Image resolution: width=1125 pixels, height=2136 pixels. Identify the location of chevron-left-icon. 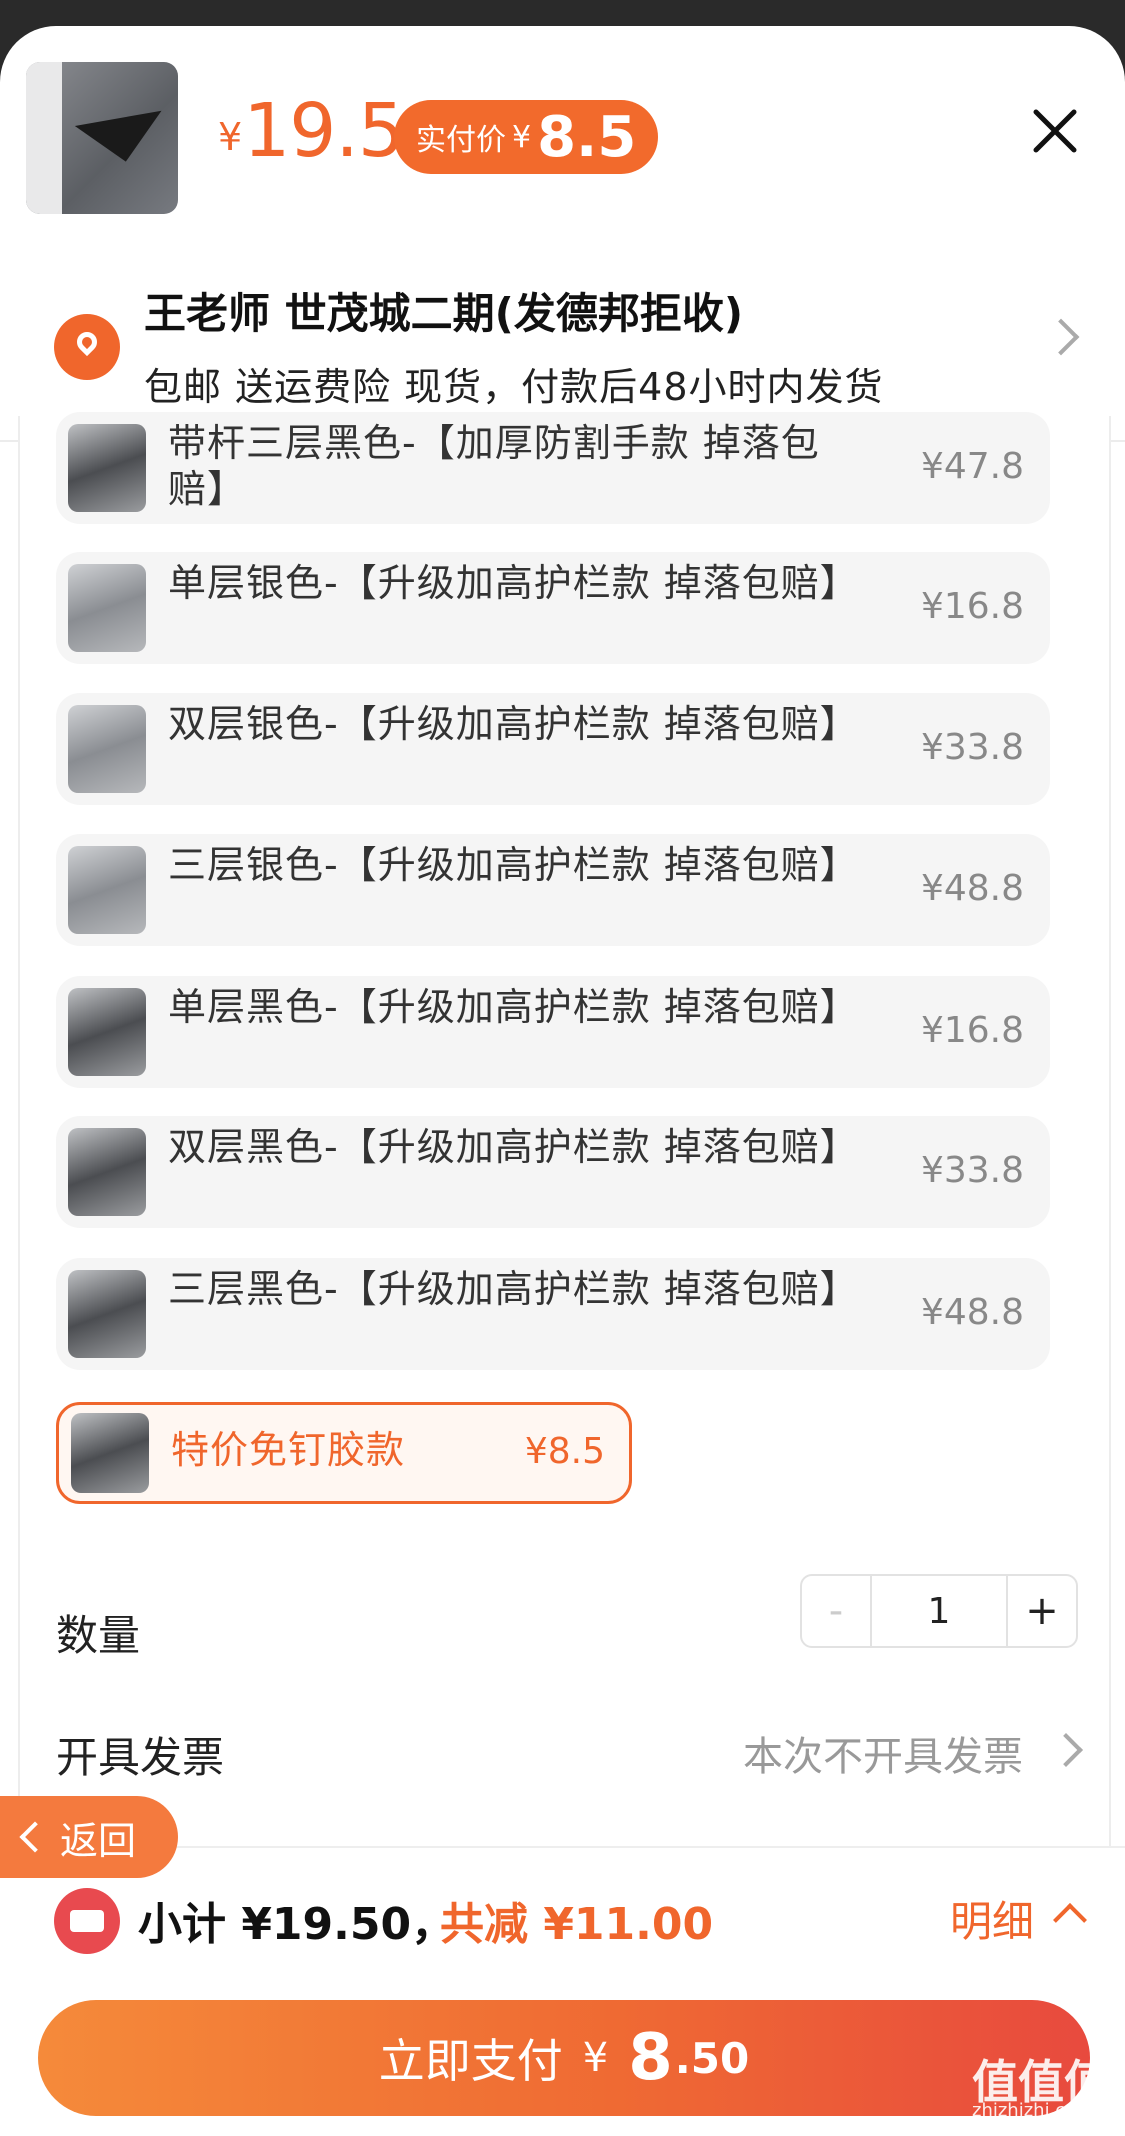
(35, 1837).